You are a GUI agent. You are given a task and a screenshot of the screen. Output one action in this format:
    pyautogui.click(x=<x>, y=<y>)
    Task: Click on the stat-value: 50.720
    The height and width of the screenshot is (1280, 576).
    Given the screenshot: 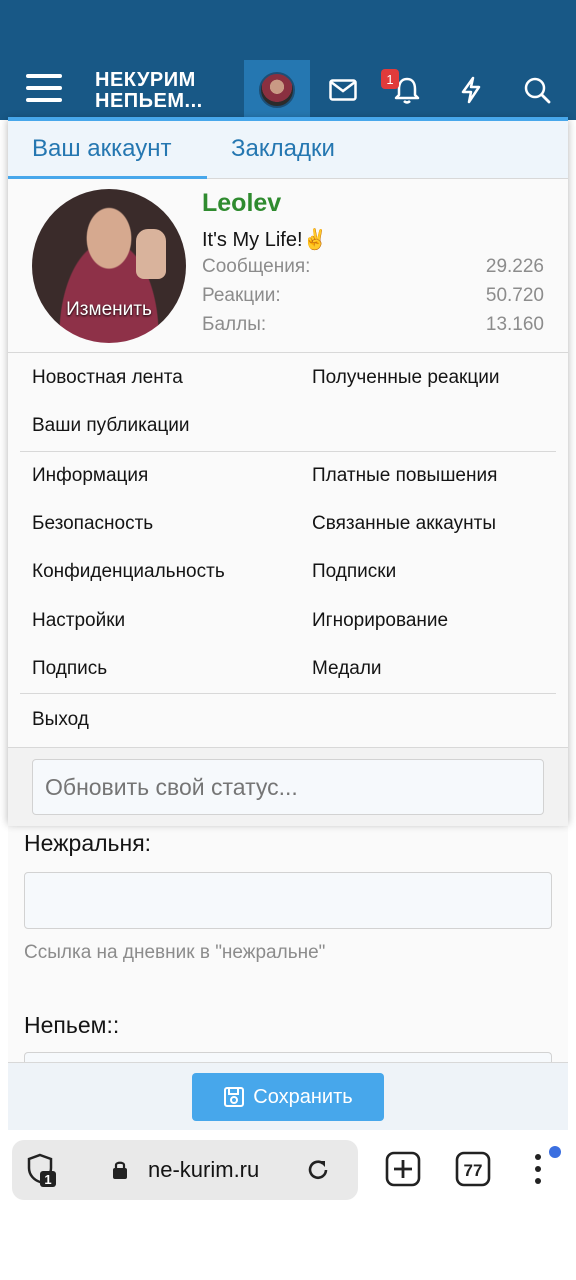 What is the action you would take?
    pyautogui.click(x=514, y=295)
    